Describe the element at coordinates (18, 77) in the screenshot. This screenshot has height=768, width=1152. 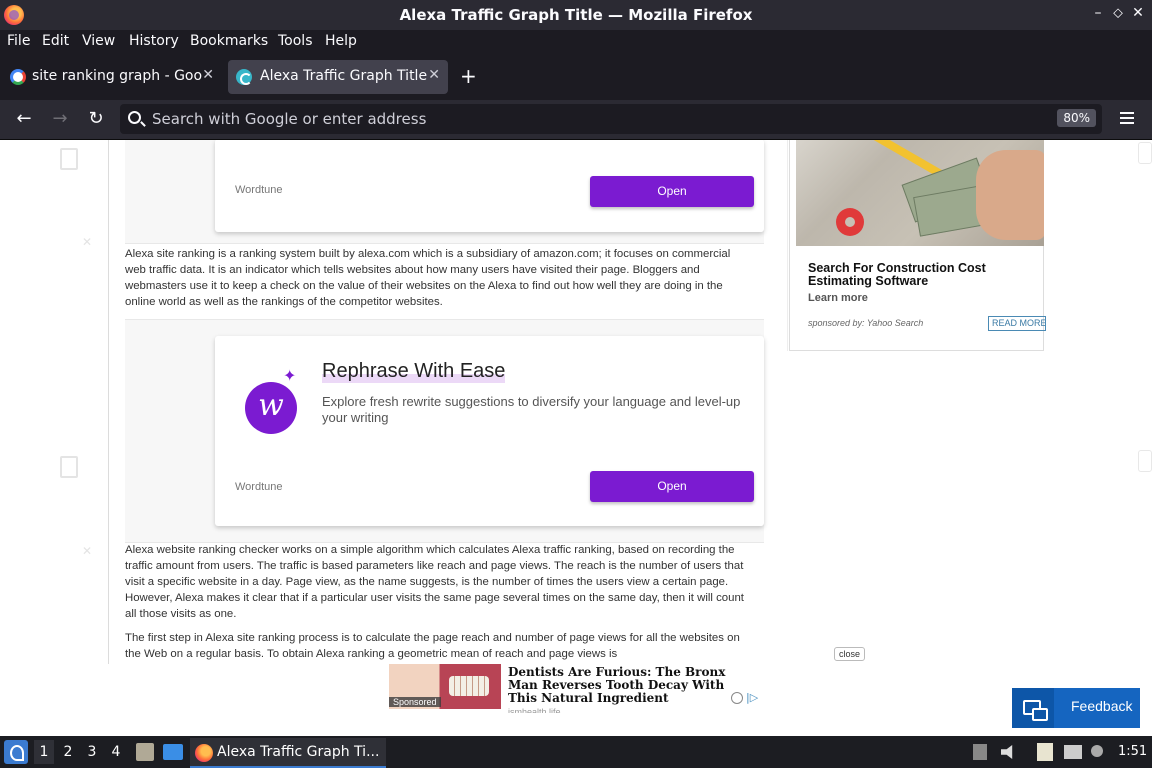
I see `google-favicon-icon` at that location.